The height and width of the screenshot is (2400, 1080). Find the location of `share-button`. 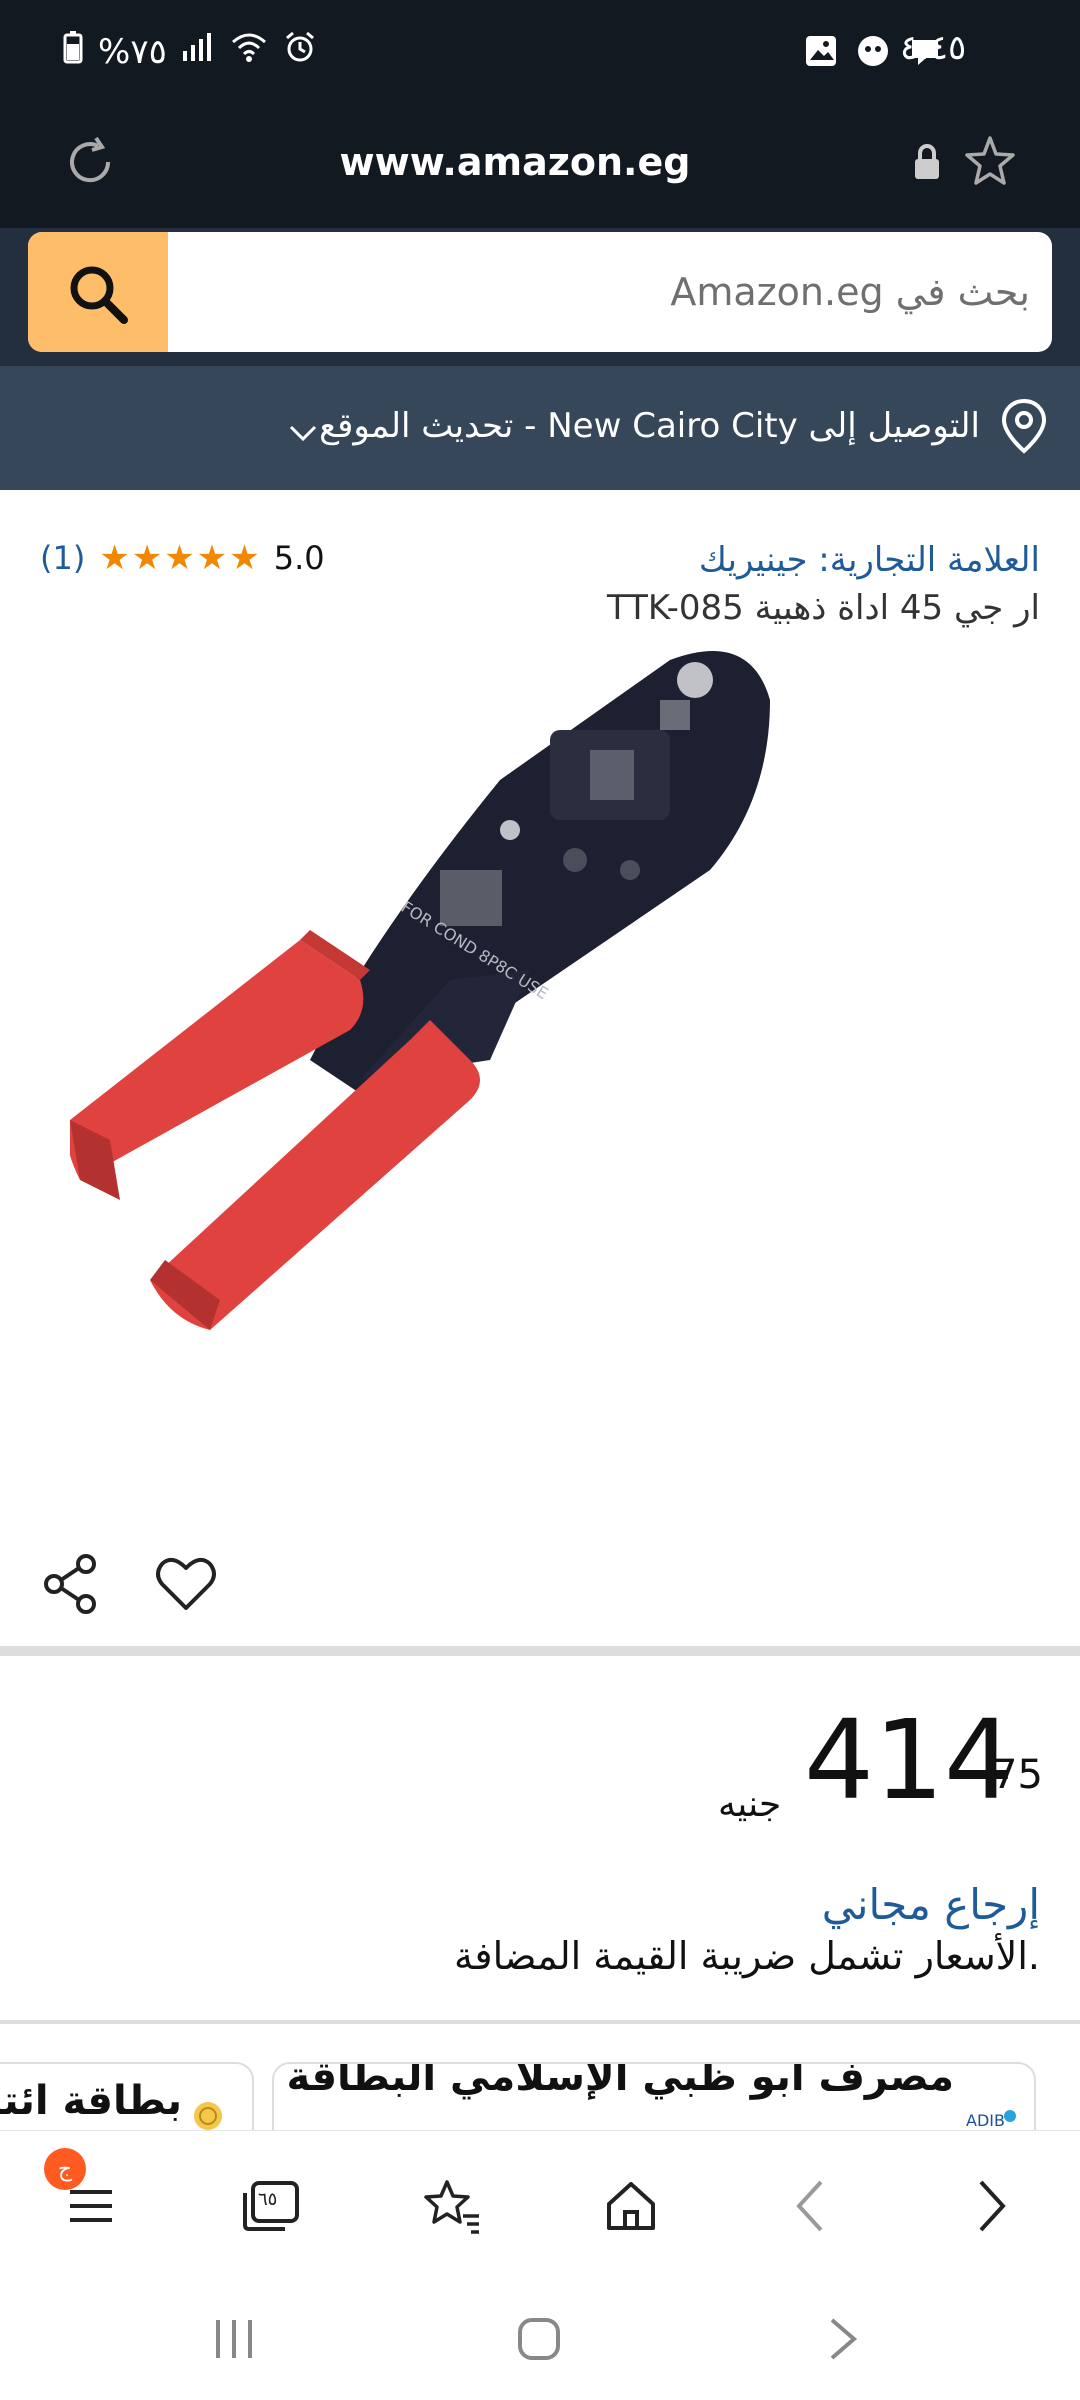

share-button is located at coordinates (72, 1586).